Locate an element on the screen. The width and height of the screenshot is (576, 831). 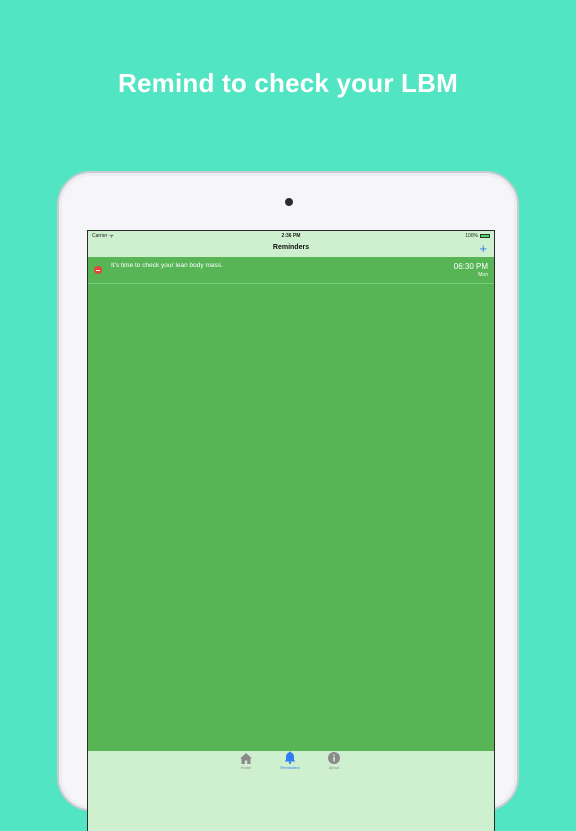
reminder-day: Mon is located at coordinates (483, 275).